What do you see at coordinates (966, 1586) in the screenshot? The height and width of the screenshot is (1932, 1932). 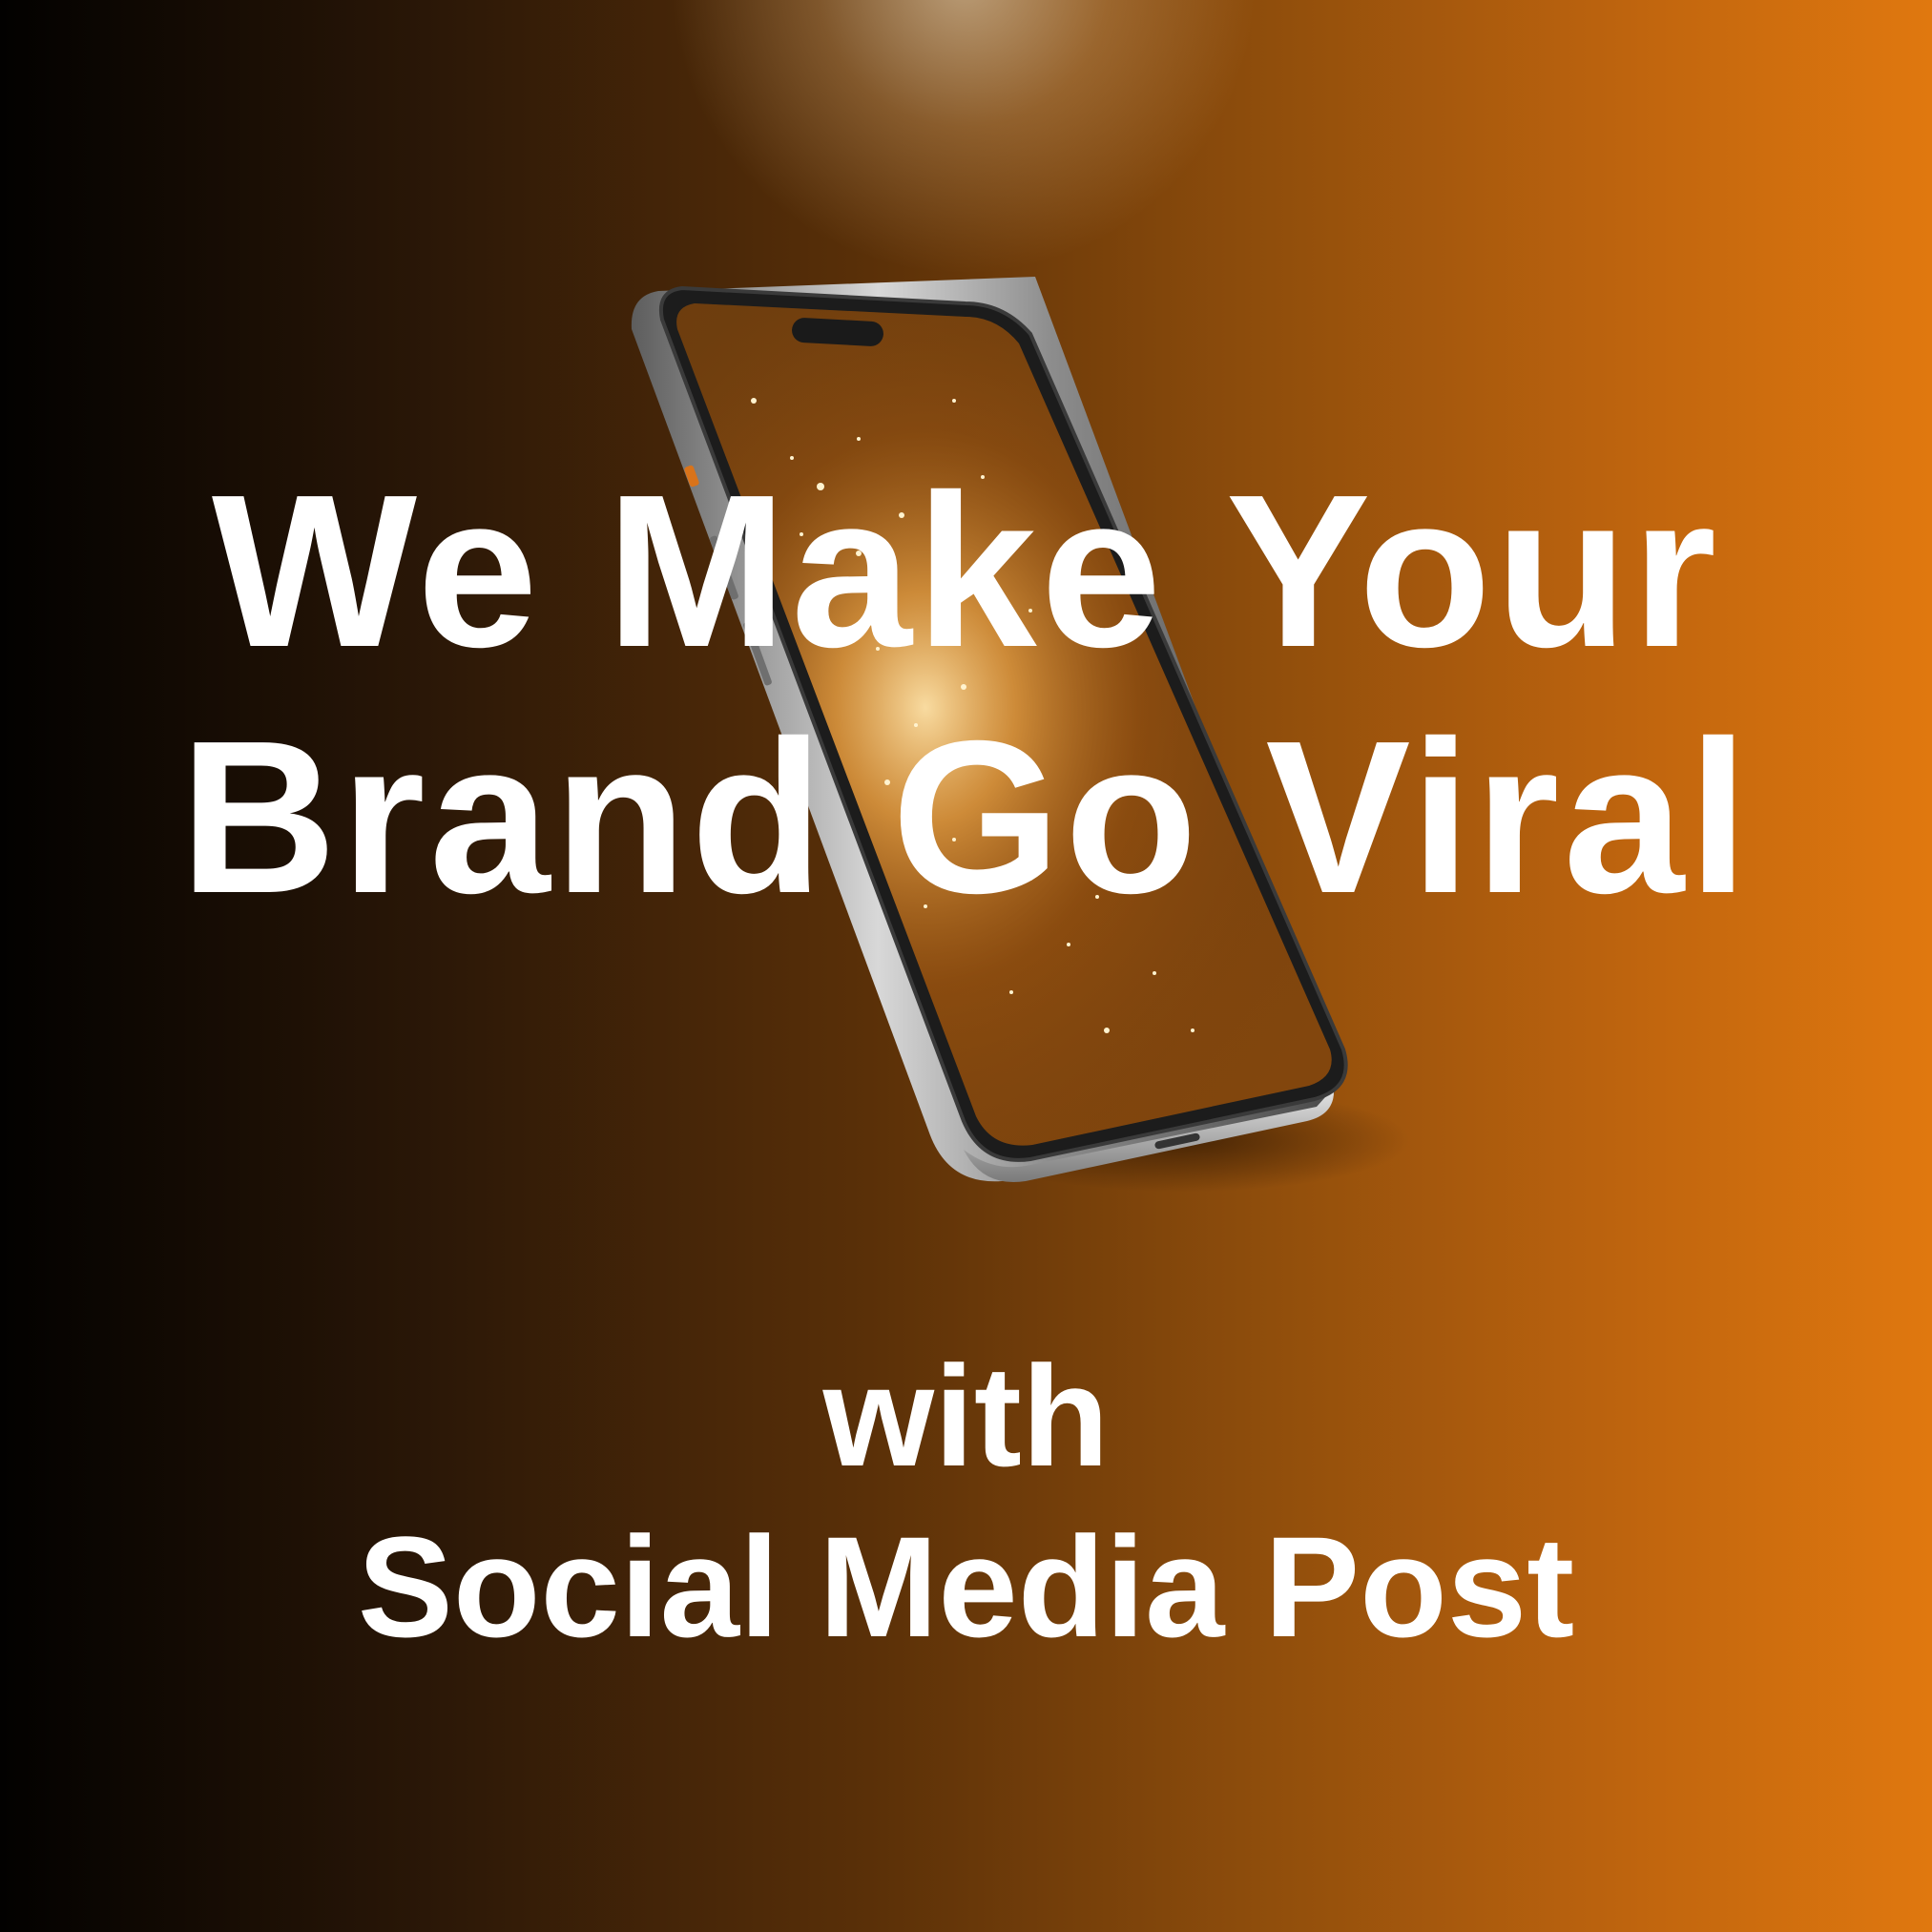 I see `subtitle-line-2: Social Media Post` at bounding box center [966, 1586].